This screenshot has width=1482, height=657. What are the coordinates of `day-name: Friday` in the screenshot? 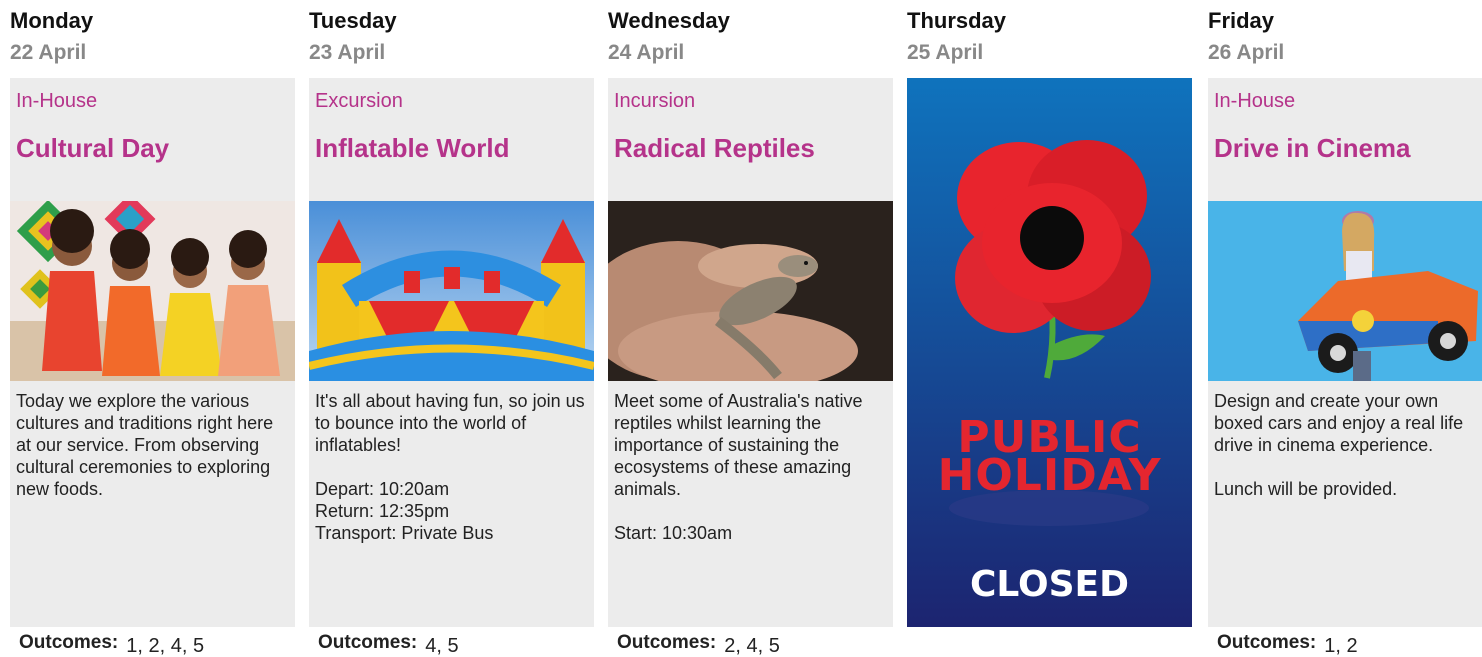 It's located at (1241, 20).